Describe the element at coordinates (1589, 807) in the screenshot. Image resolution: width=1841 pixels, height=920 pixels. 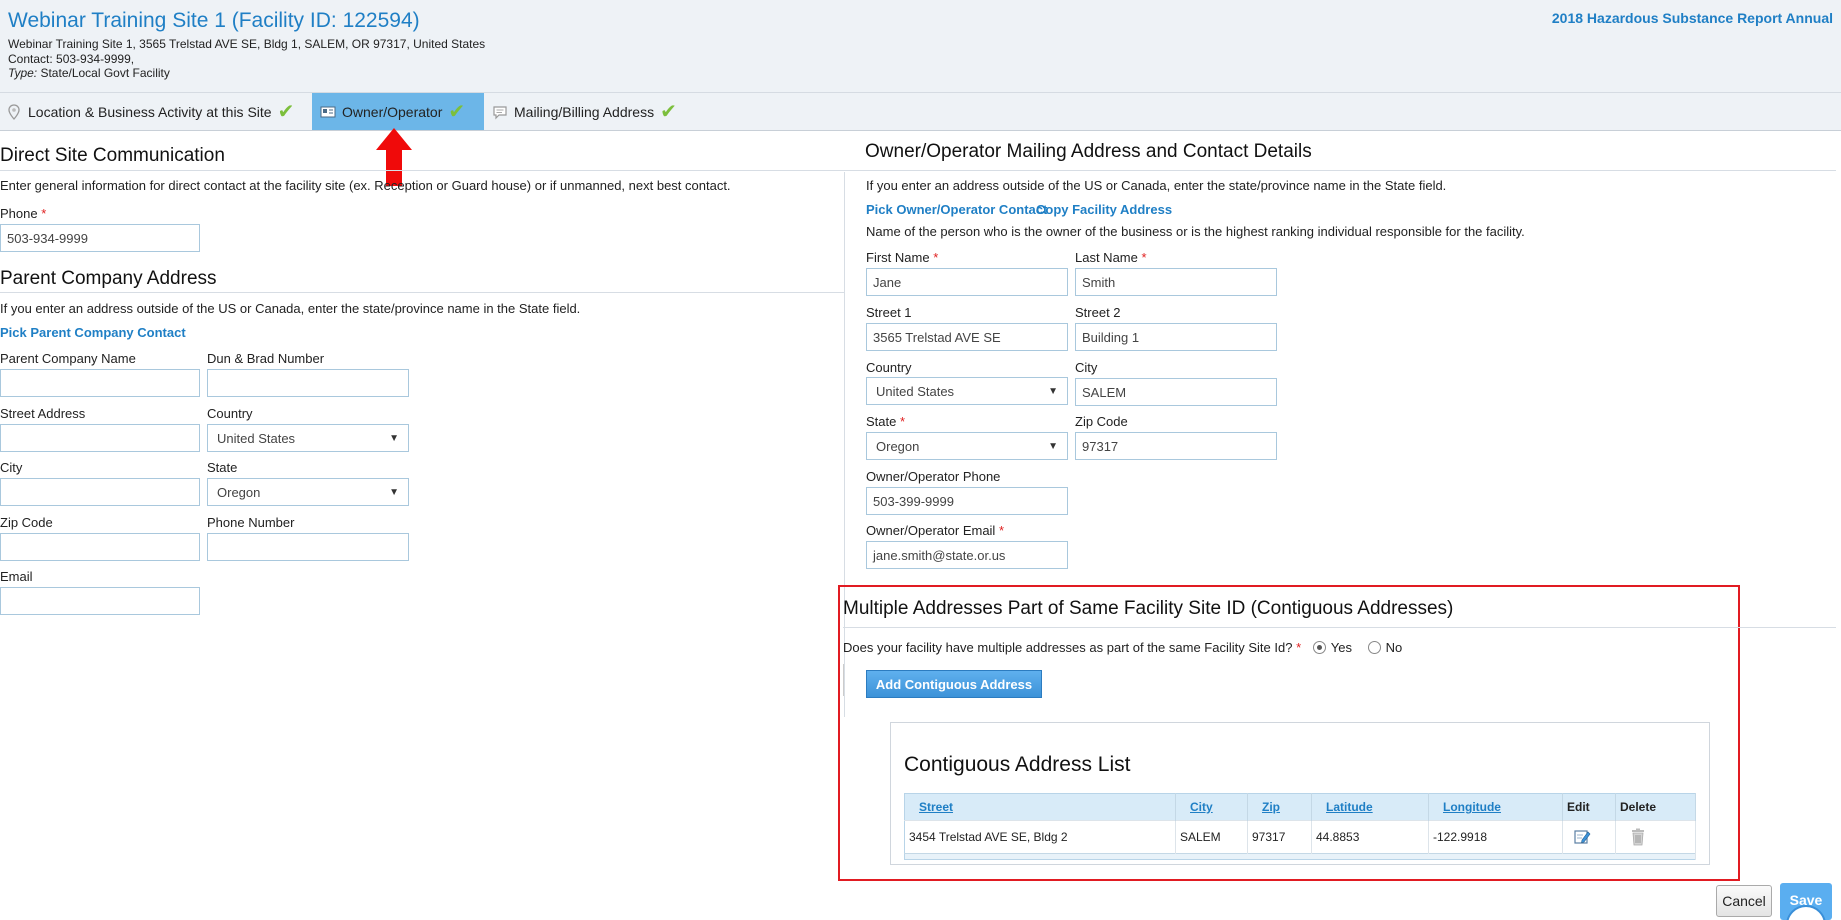
I see `column-edit: Edit` at that location.